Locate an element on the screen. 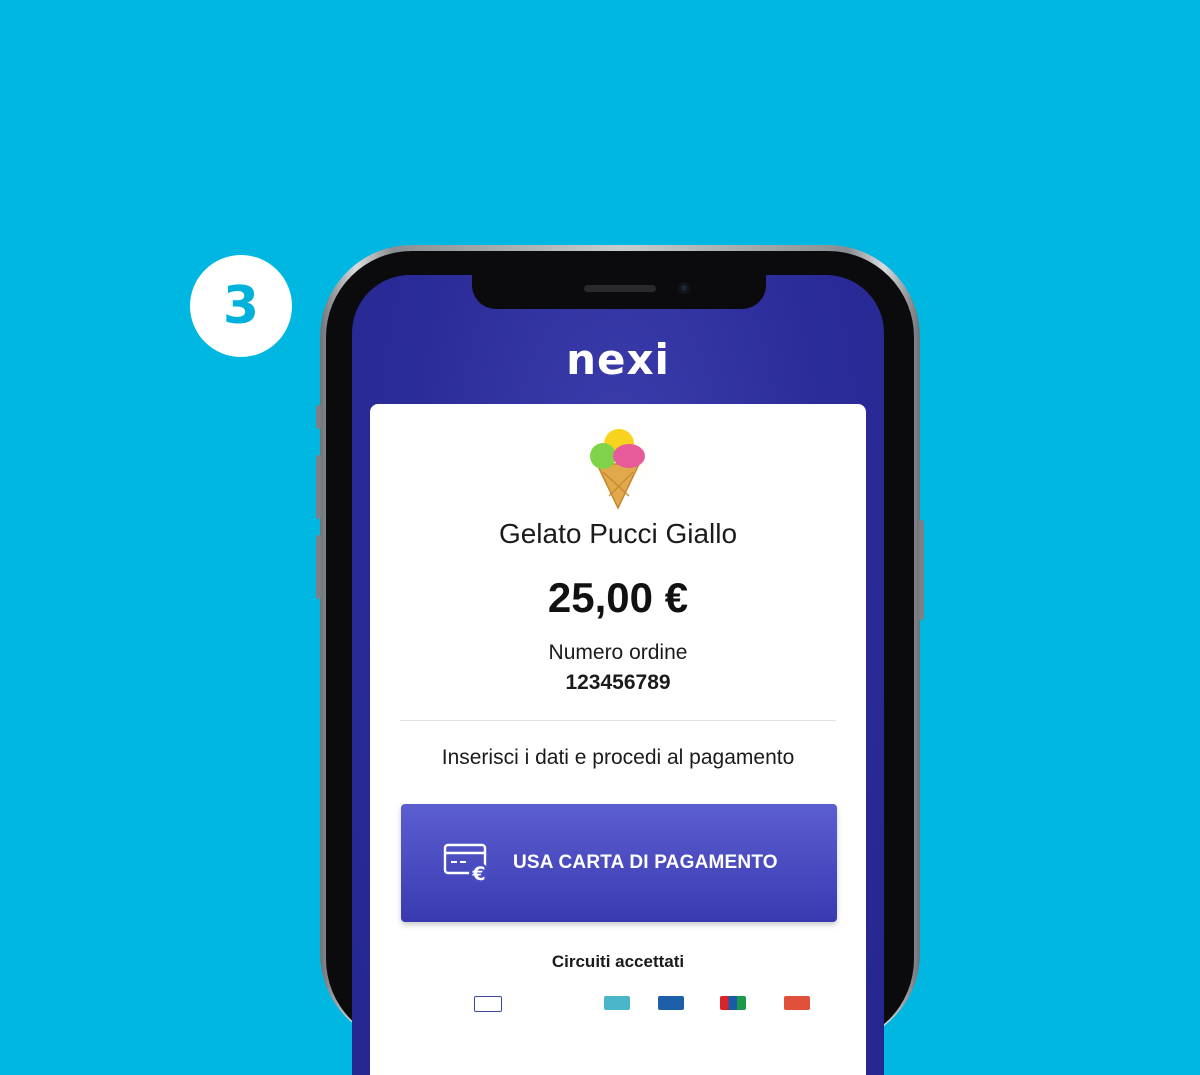  front-camera-icon is located at coordinates (684, 288).